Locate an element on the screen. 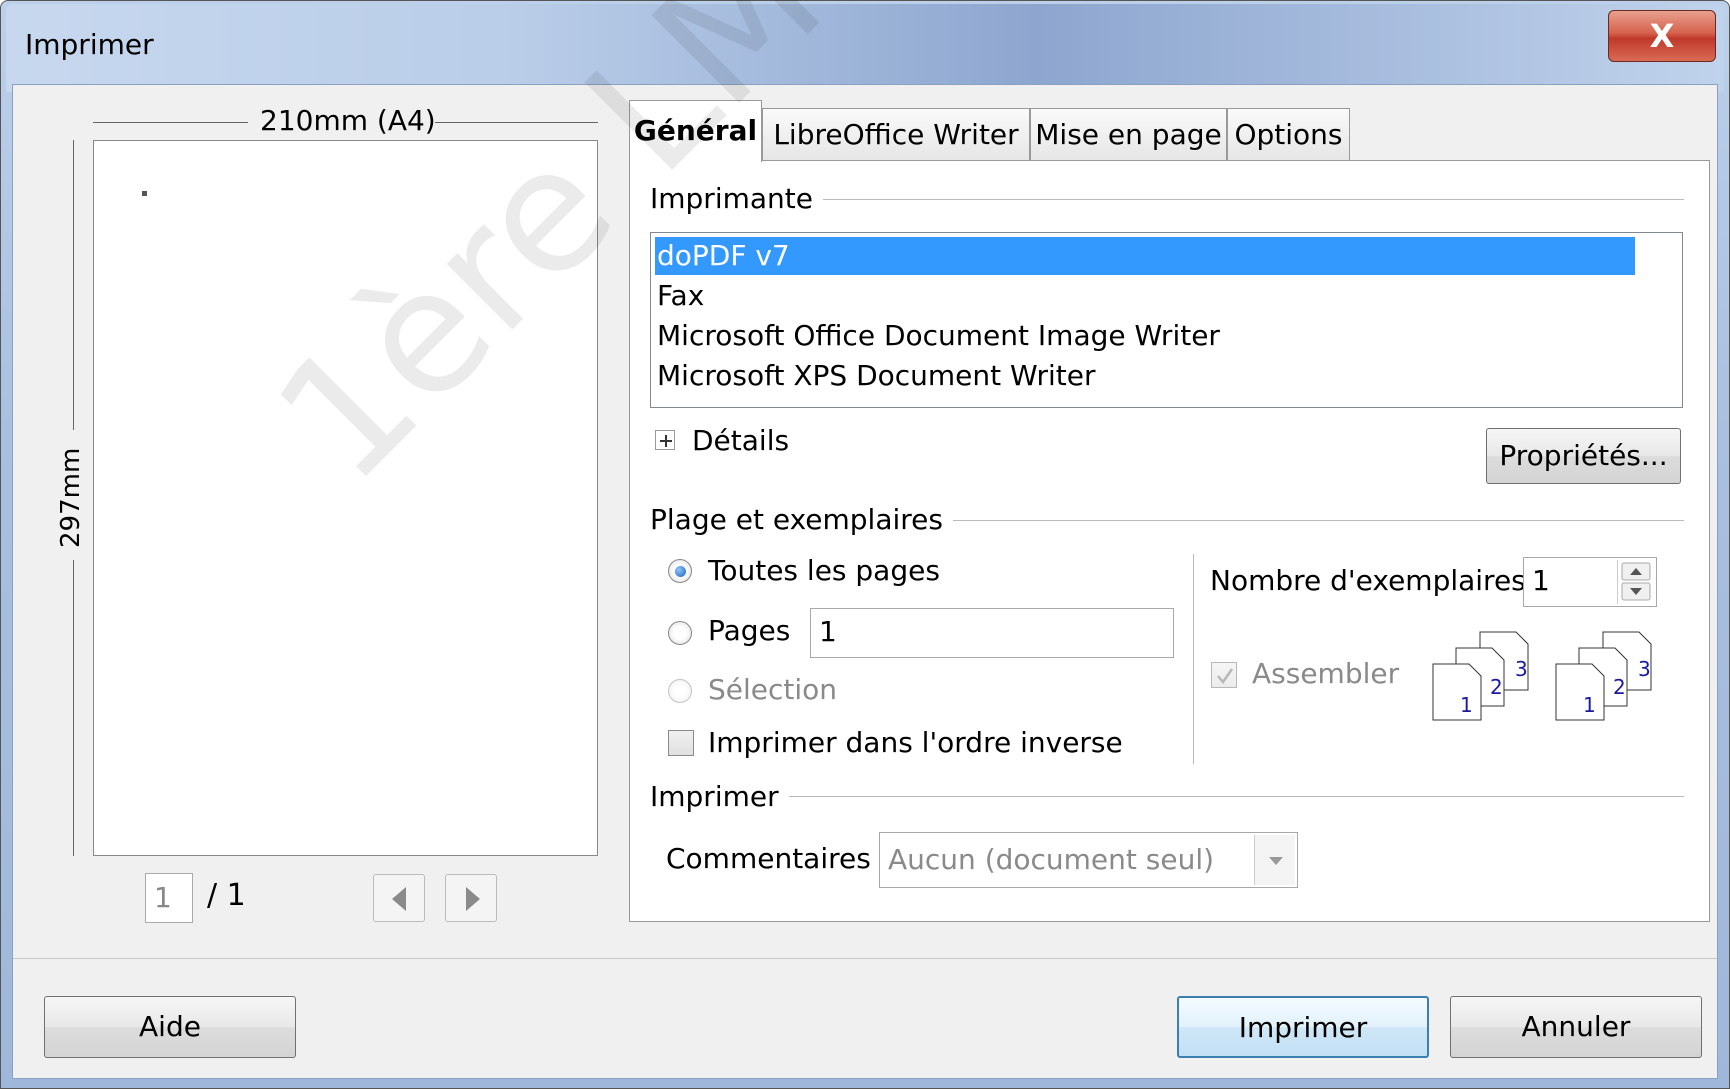 The image size is (1730, 1089). collate-checkbox is located at coordinates (1224, 675).